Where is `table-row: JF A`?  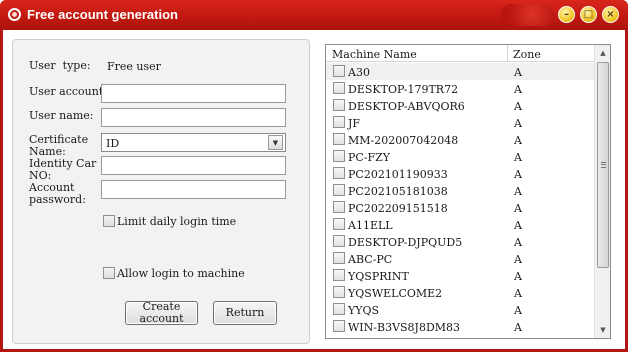 table-row: JF A is located at coordinates (460, 122).